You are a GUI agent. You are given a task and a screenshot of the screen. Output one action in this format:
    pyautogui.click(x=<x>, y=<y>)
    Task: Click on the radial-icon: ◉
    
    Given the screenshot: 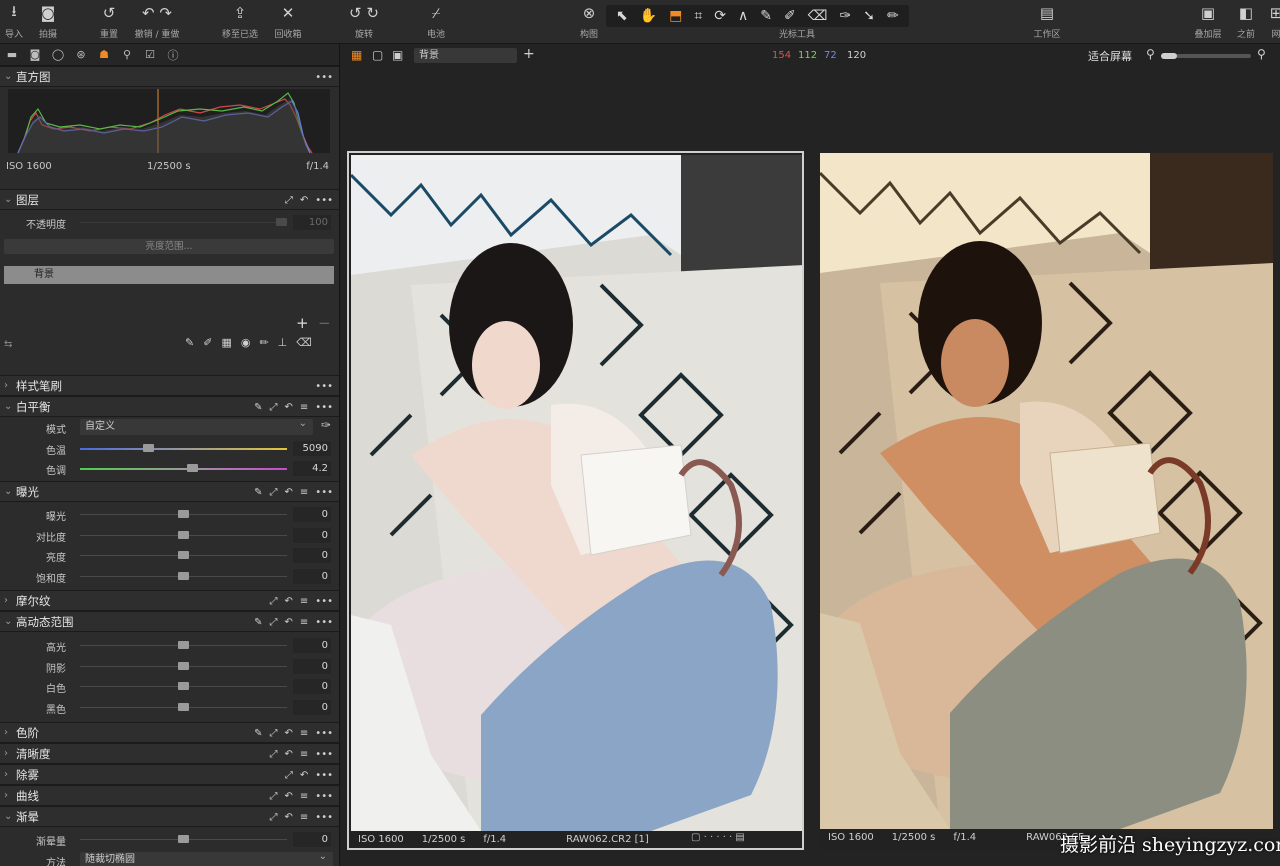 What is the action you would take?
    pyautogui.click(x=246, y=342)
    